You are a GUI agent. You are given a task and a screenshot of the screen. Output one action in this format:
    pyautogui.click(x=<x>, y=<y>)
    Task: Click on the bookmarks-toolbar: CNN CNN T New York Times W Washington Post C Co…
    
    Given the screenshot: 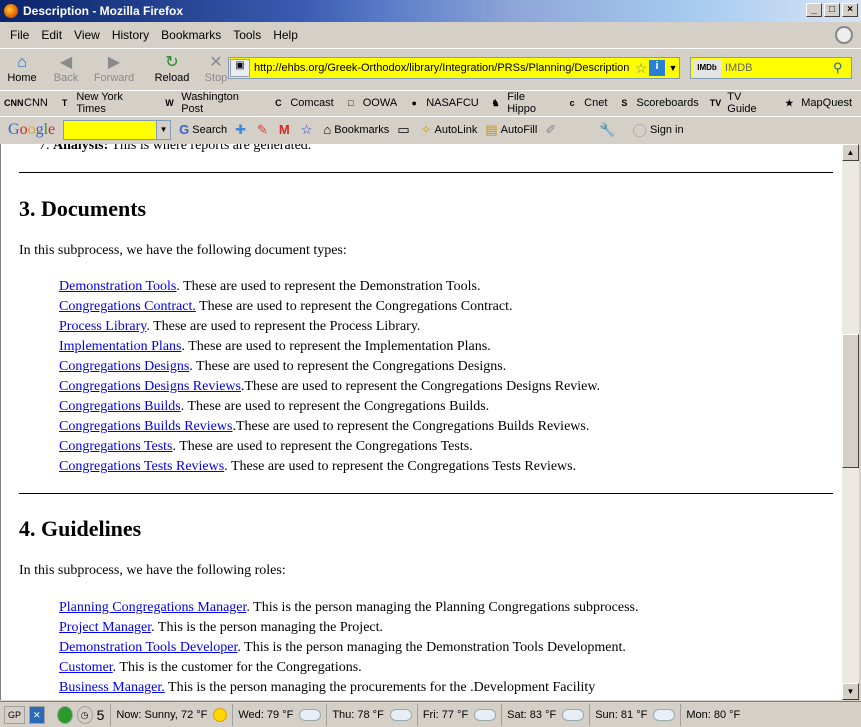 What is the action you would take?
    pyautogui.click(x=430, y=102)
    